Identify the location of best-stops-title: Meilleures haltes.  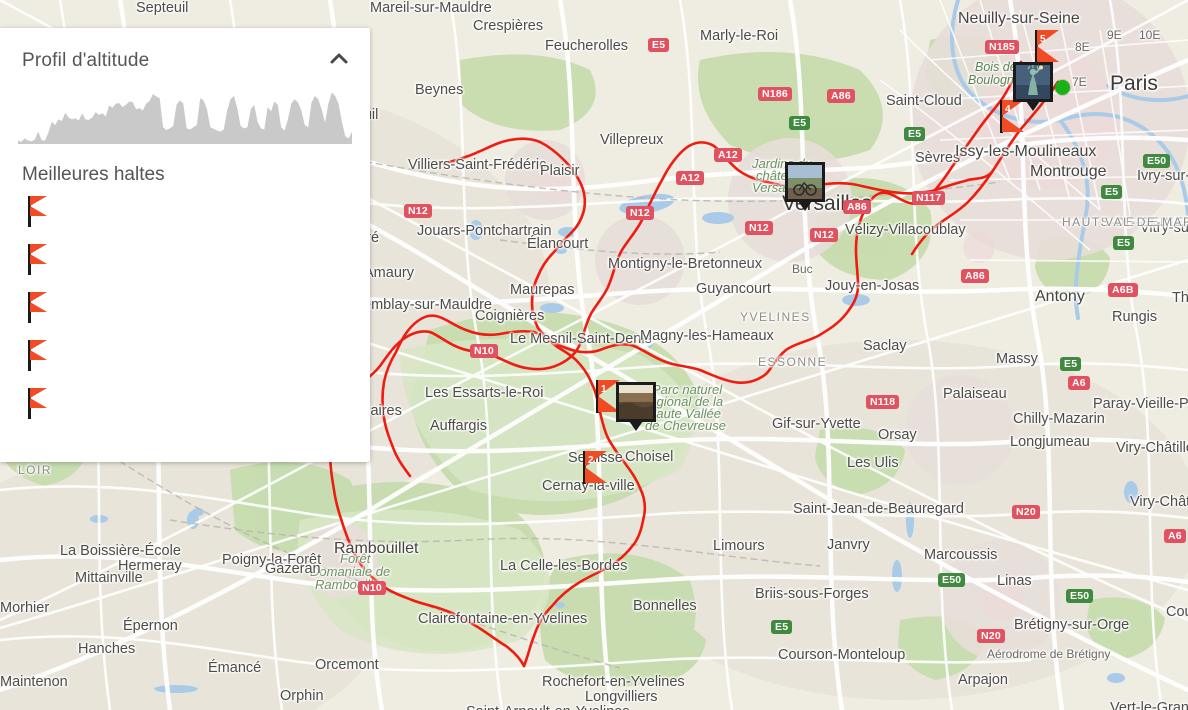
(93, 174).